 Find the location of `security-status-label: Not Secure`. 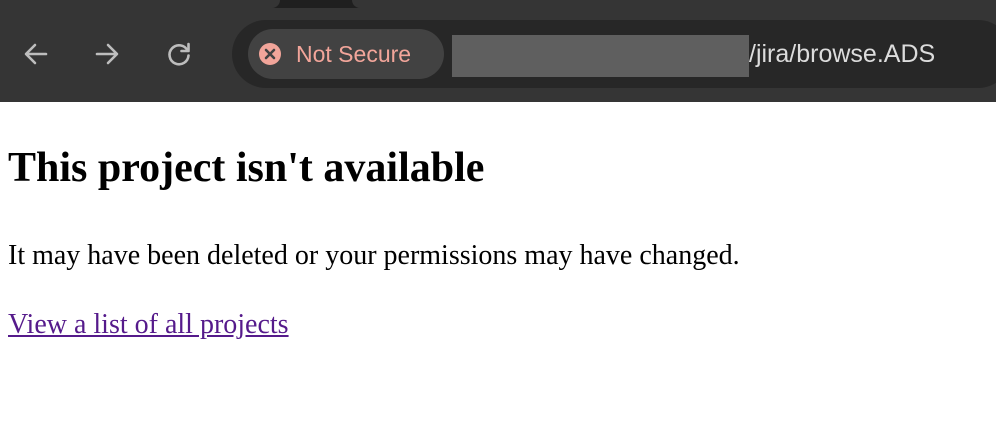

security-status-label: Not Secure is located at coordinates (354, 53).